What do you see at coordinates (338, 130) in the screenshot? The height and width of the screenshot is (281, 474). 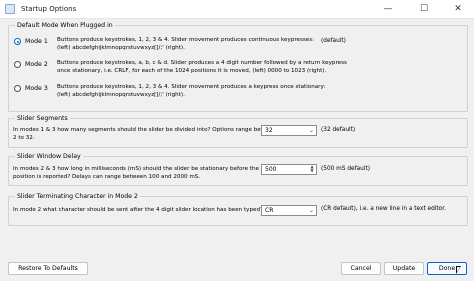 I see `segments-note: (32 default)` at bounding box center [338, 130].